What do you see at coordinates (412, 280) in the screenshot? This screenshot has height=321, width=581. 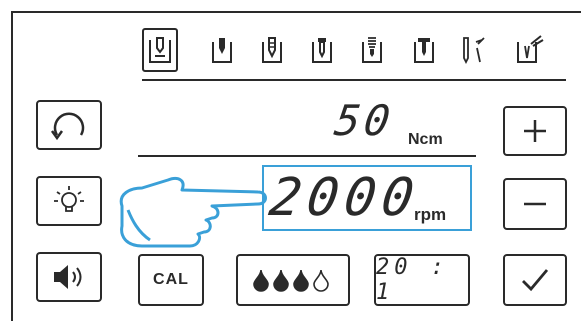 I see `ratio-label: 20 : 1` at bounding box center [412, 280].